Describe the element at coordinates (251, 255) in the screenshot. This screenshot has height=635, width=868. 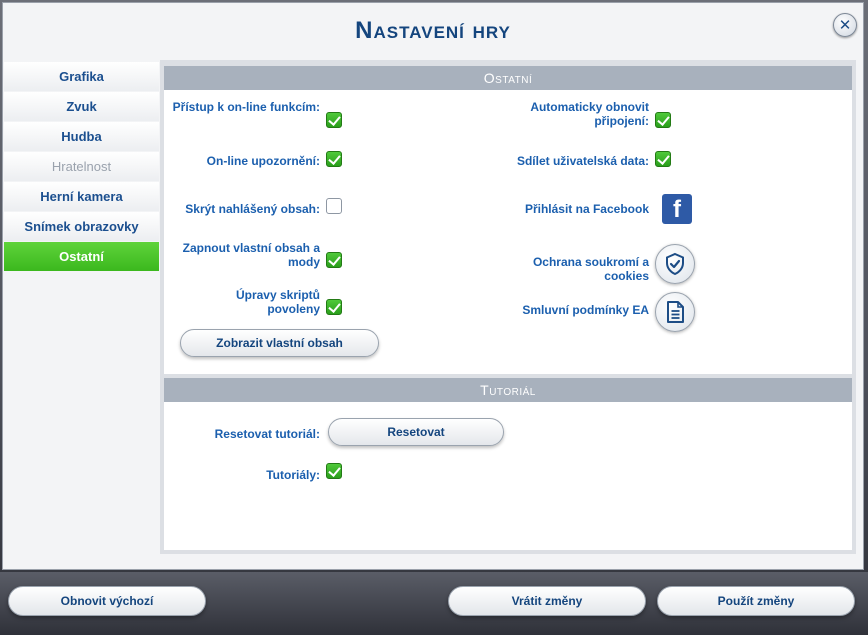
I see `custom-content-label: Zapnout vlastní obsah a mody` at that location.